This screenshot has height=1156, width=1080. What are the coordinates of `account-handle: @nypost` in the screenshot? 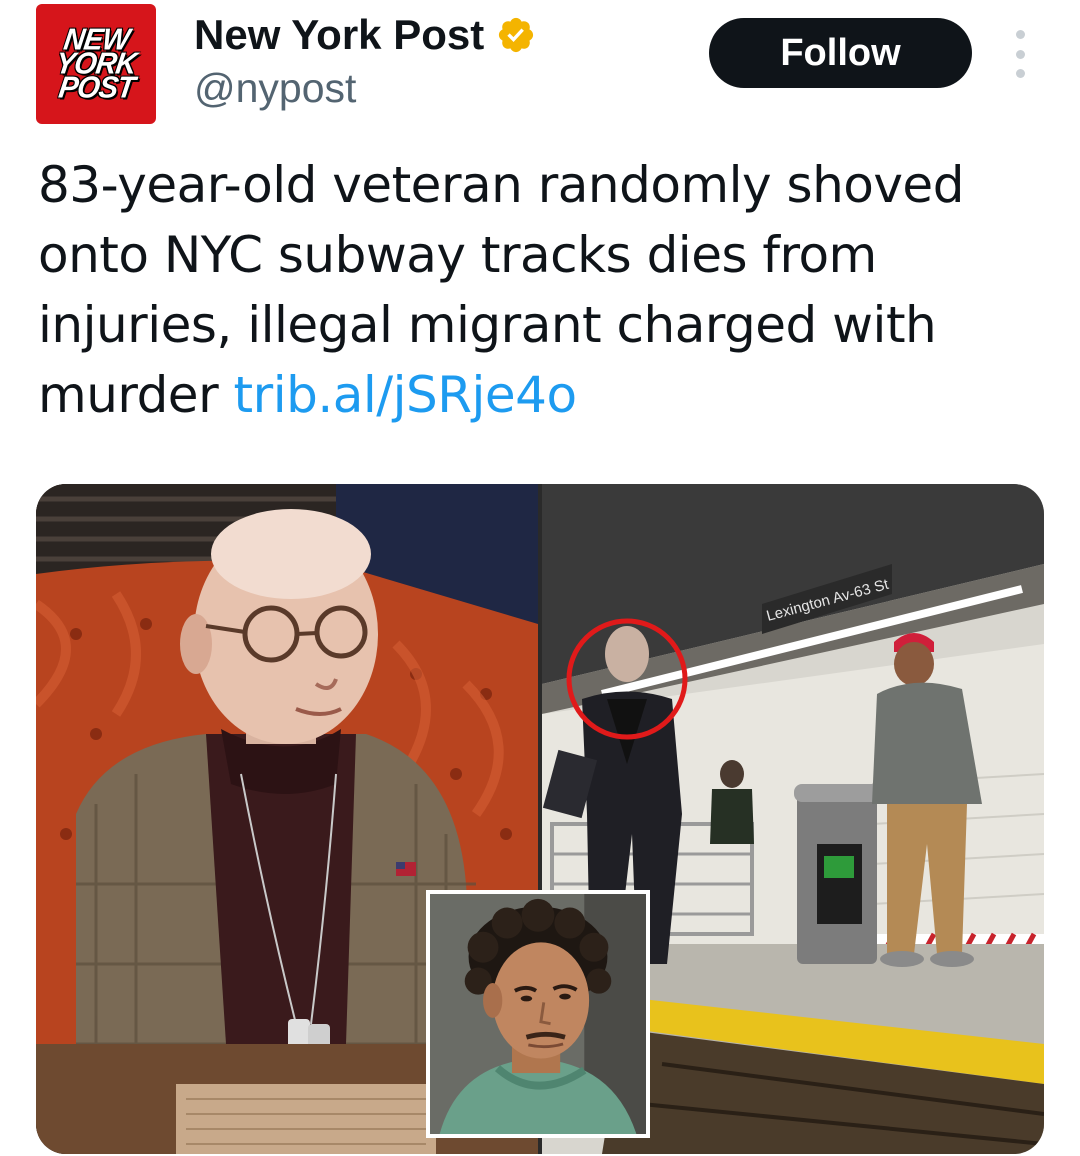 It's located at (275, 88).